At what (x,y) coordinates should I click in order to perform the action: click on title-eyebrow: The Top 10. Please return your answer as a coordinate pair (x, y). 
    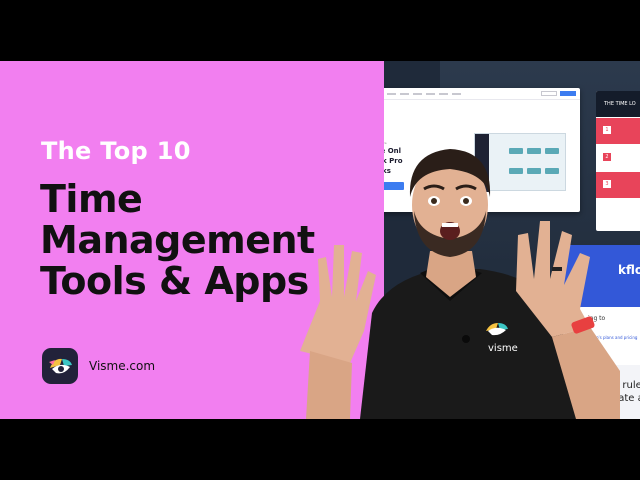
    Looking at the image, I should click on (116, 151).